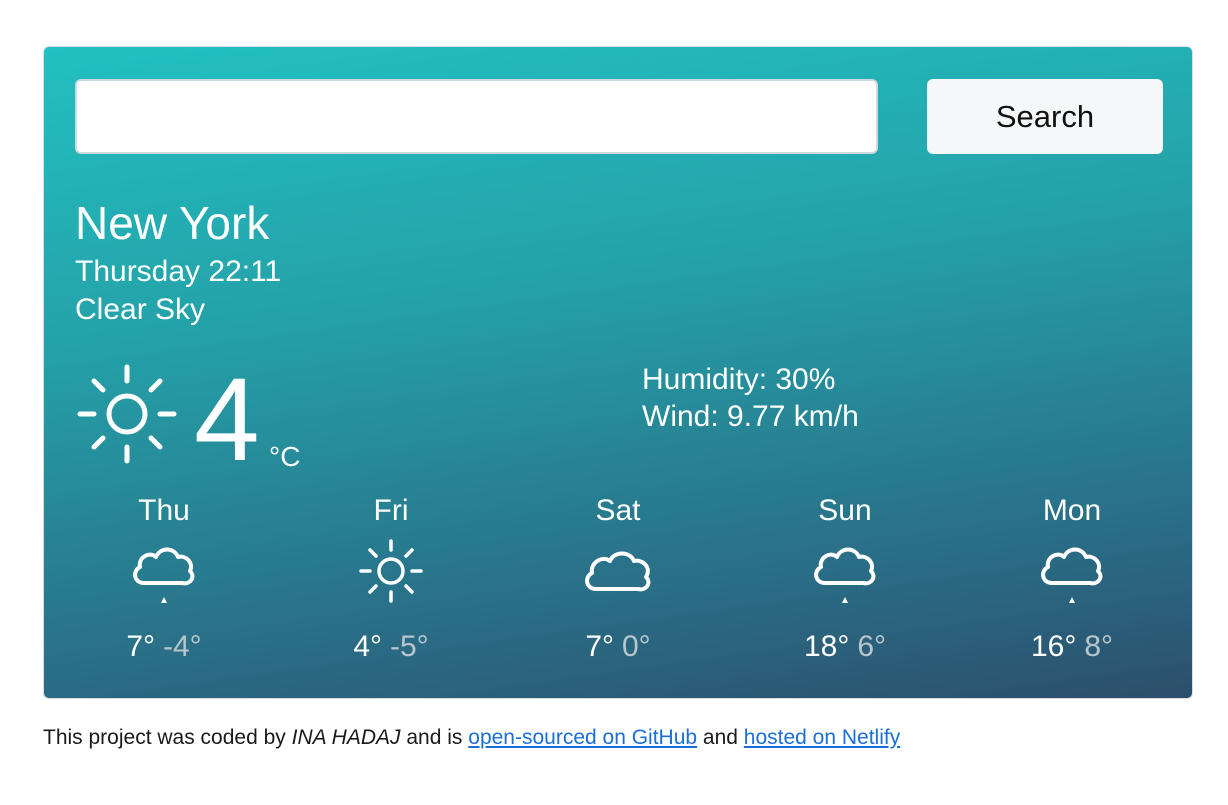  Describe the element at coordinates (227, 420) in the screenshot. I see `current-temperature: 4` at that location.